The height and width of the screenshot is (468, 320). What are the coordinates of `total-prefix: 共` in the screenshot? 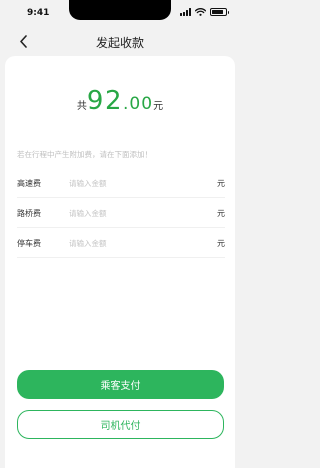 It's located at (81, 106).